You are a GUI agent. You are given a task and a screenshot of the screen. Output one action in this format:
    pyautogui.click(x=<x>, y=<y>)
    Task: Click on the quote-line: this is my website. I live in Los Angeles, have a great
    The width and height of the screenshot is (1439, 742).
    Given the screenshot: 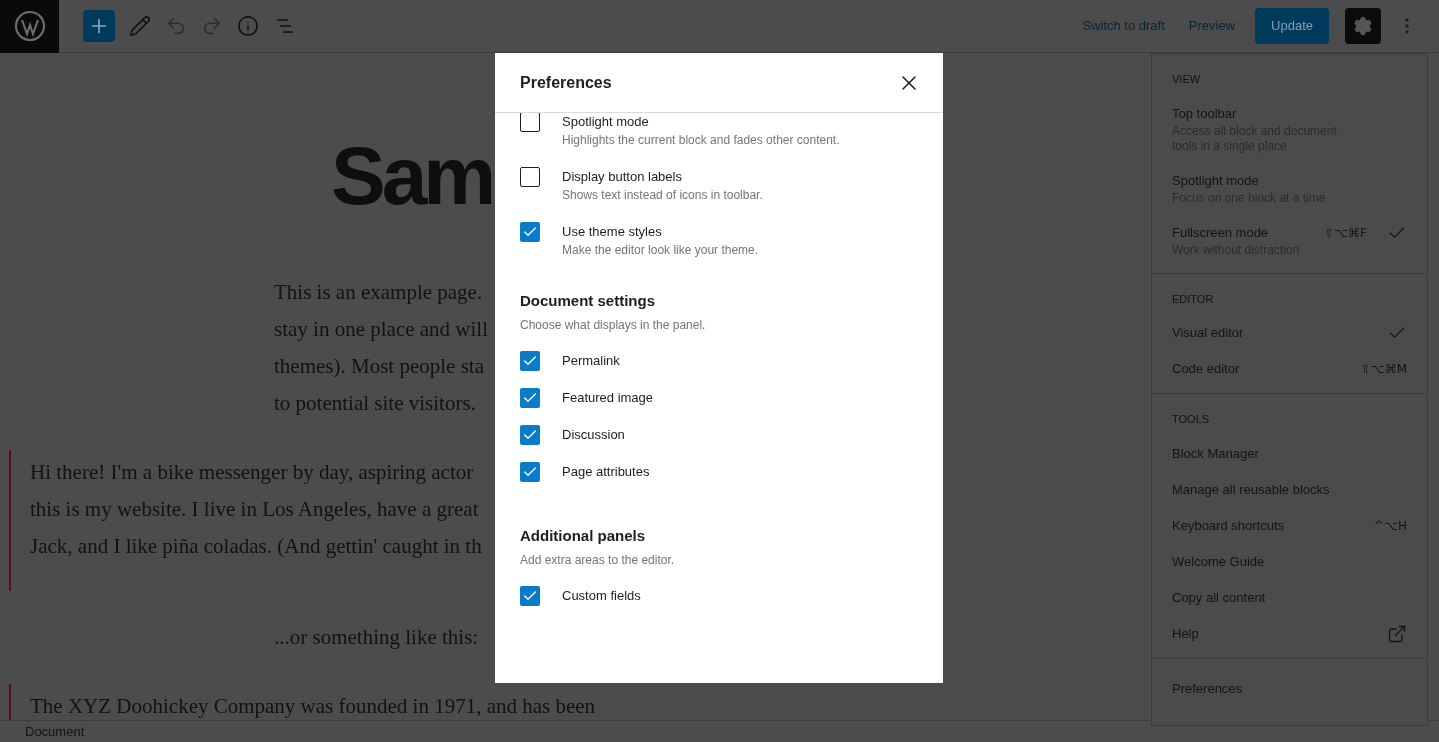 What is the action you would take?
    pyautogui.click(x=254, y=509)
    